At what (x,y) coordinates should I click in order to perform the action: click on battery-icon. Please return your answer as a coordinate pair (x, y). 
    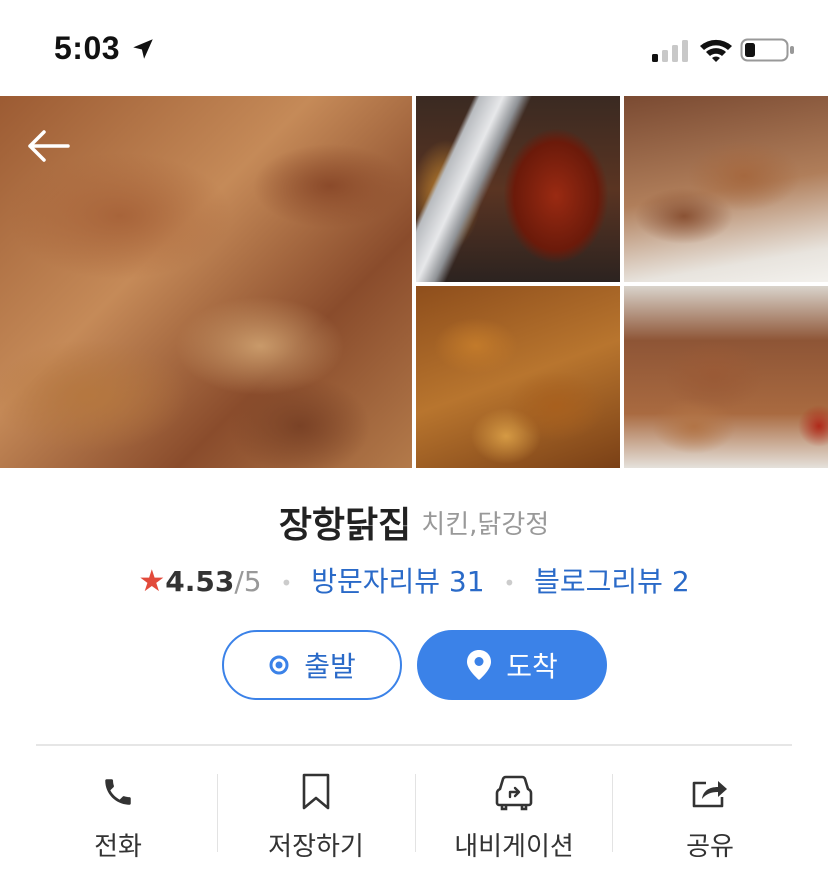
    Looking at the image, I should click on (767, 50).